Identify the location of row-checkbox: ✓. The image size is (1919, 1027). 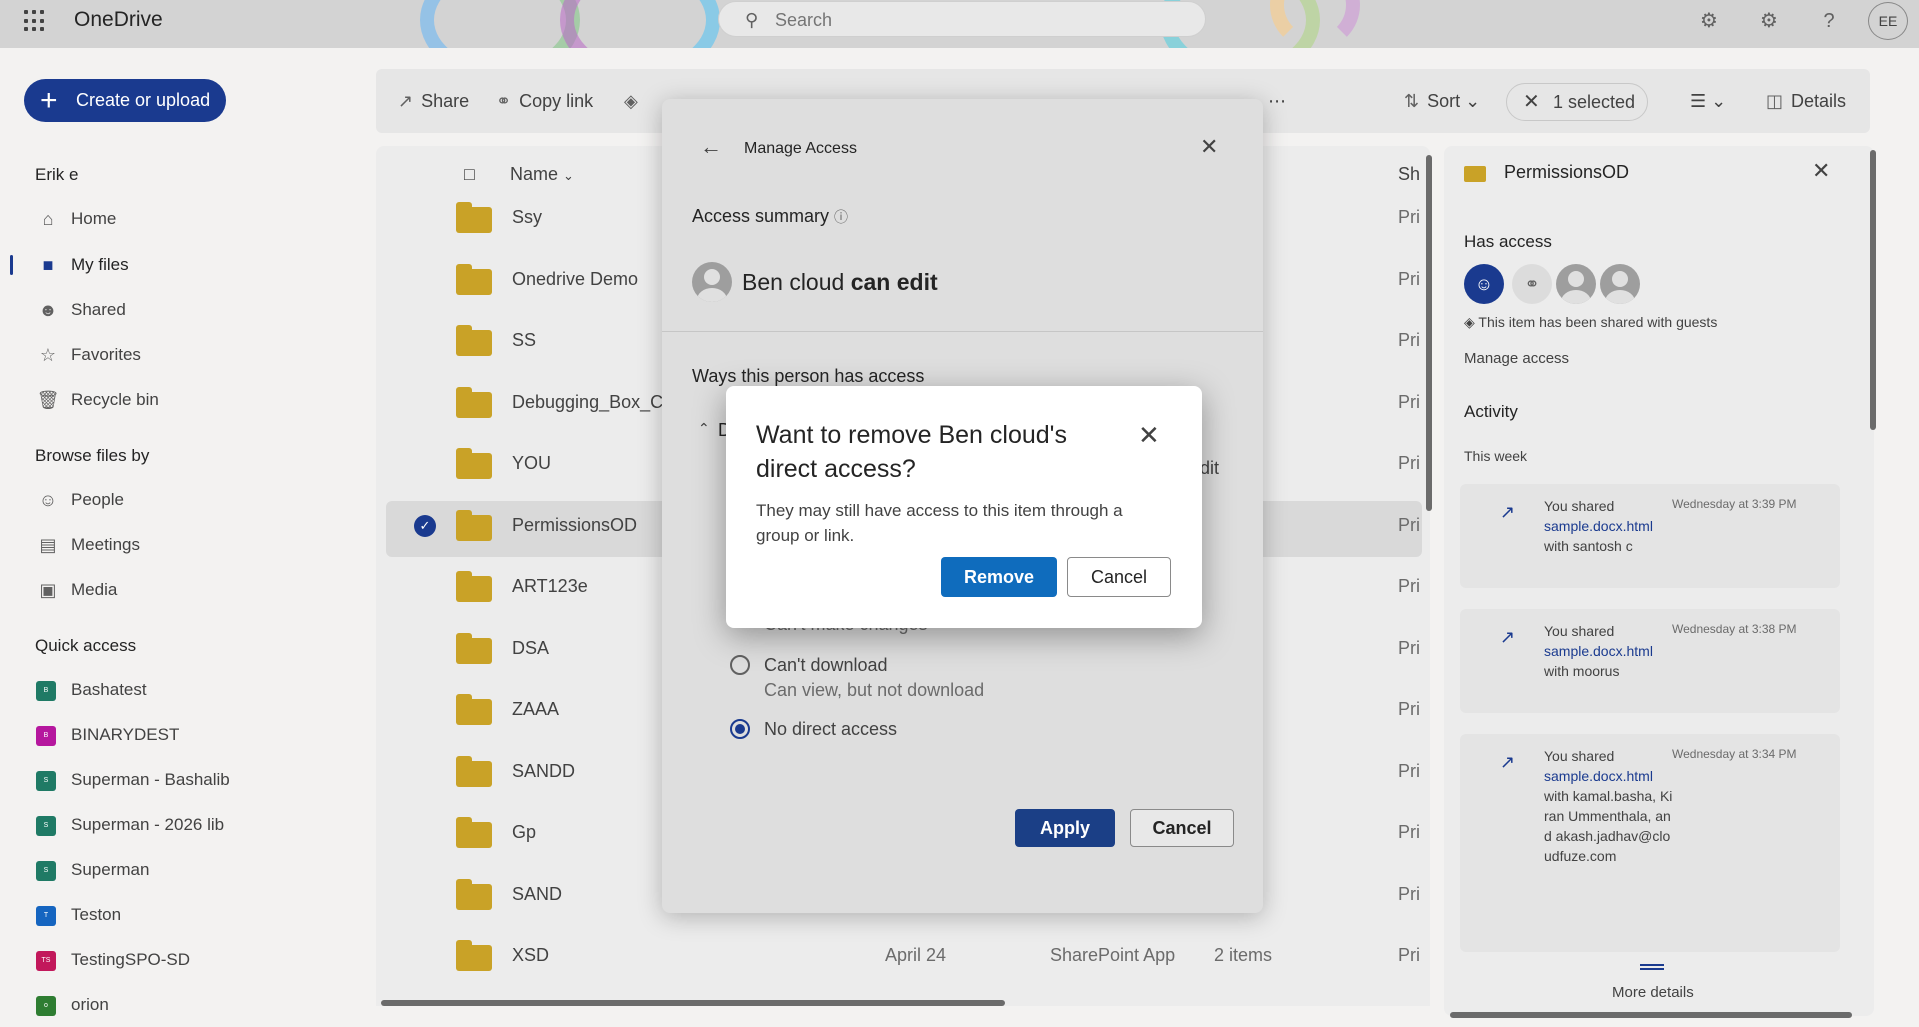
(425, 526).